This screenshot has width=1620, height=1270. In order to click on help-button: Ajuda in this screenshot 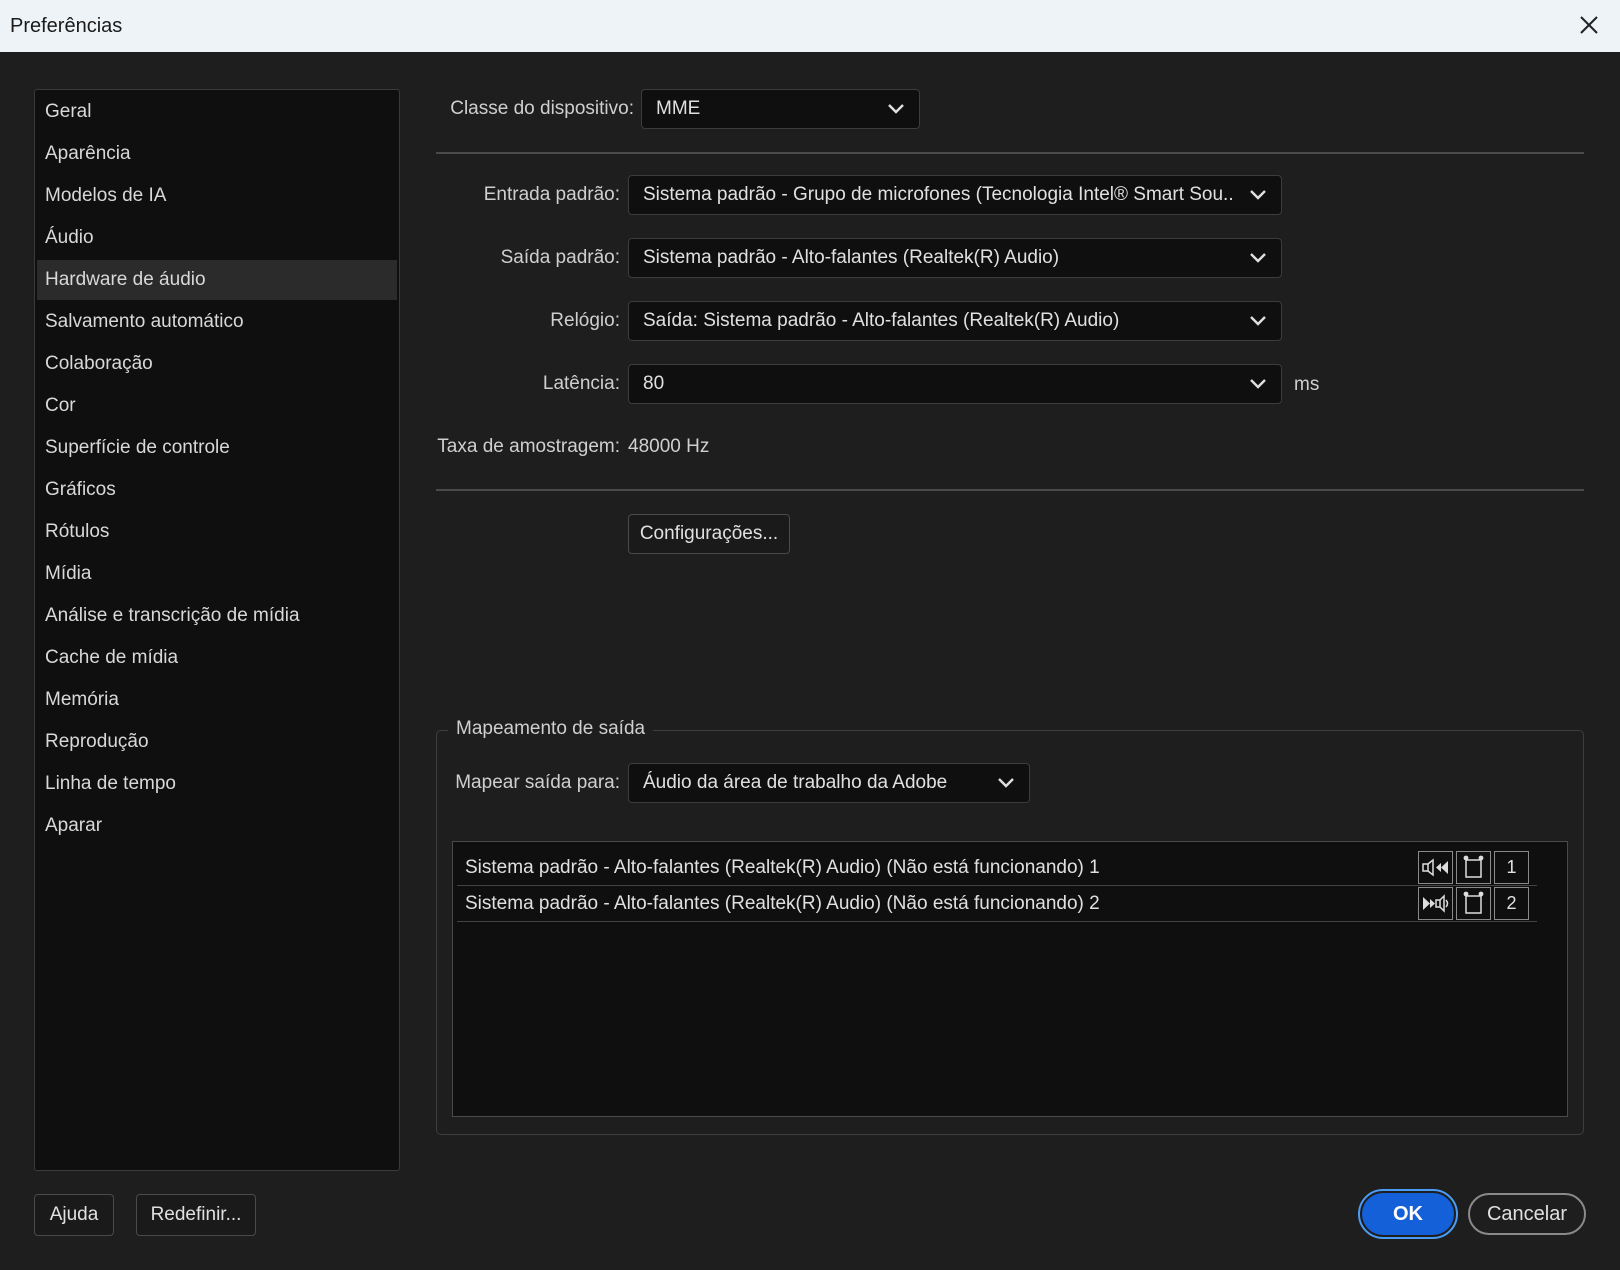, I will do `click(74, 1215)`.